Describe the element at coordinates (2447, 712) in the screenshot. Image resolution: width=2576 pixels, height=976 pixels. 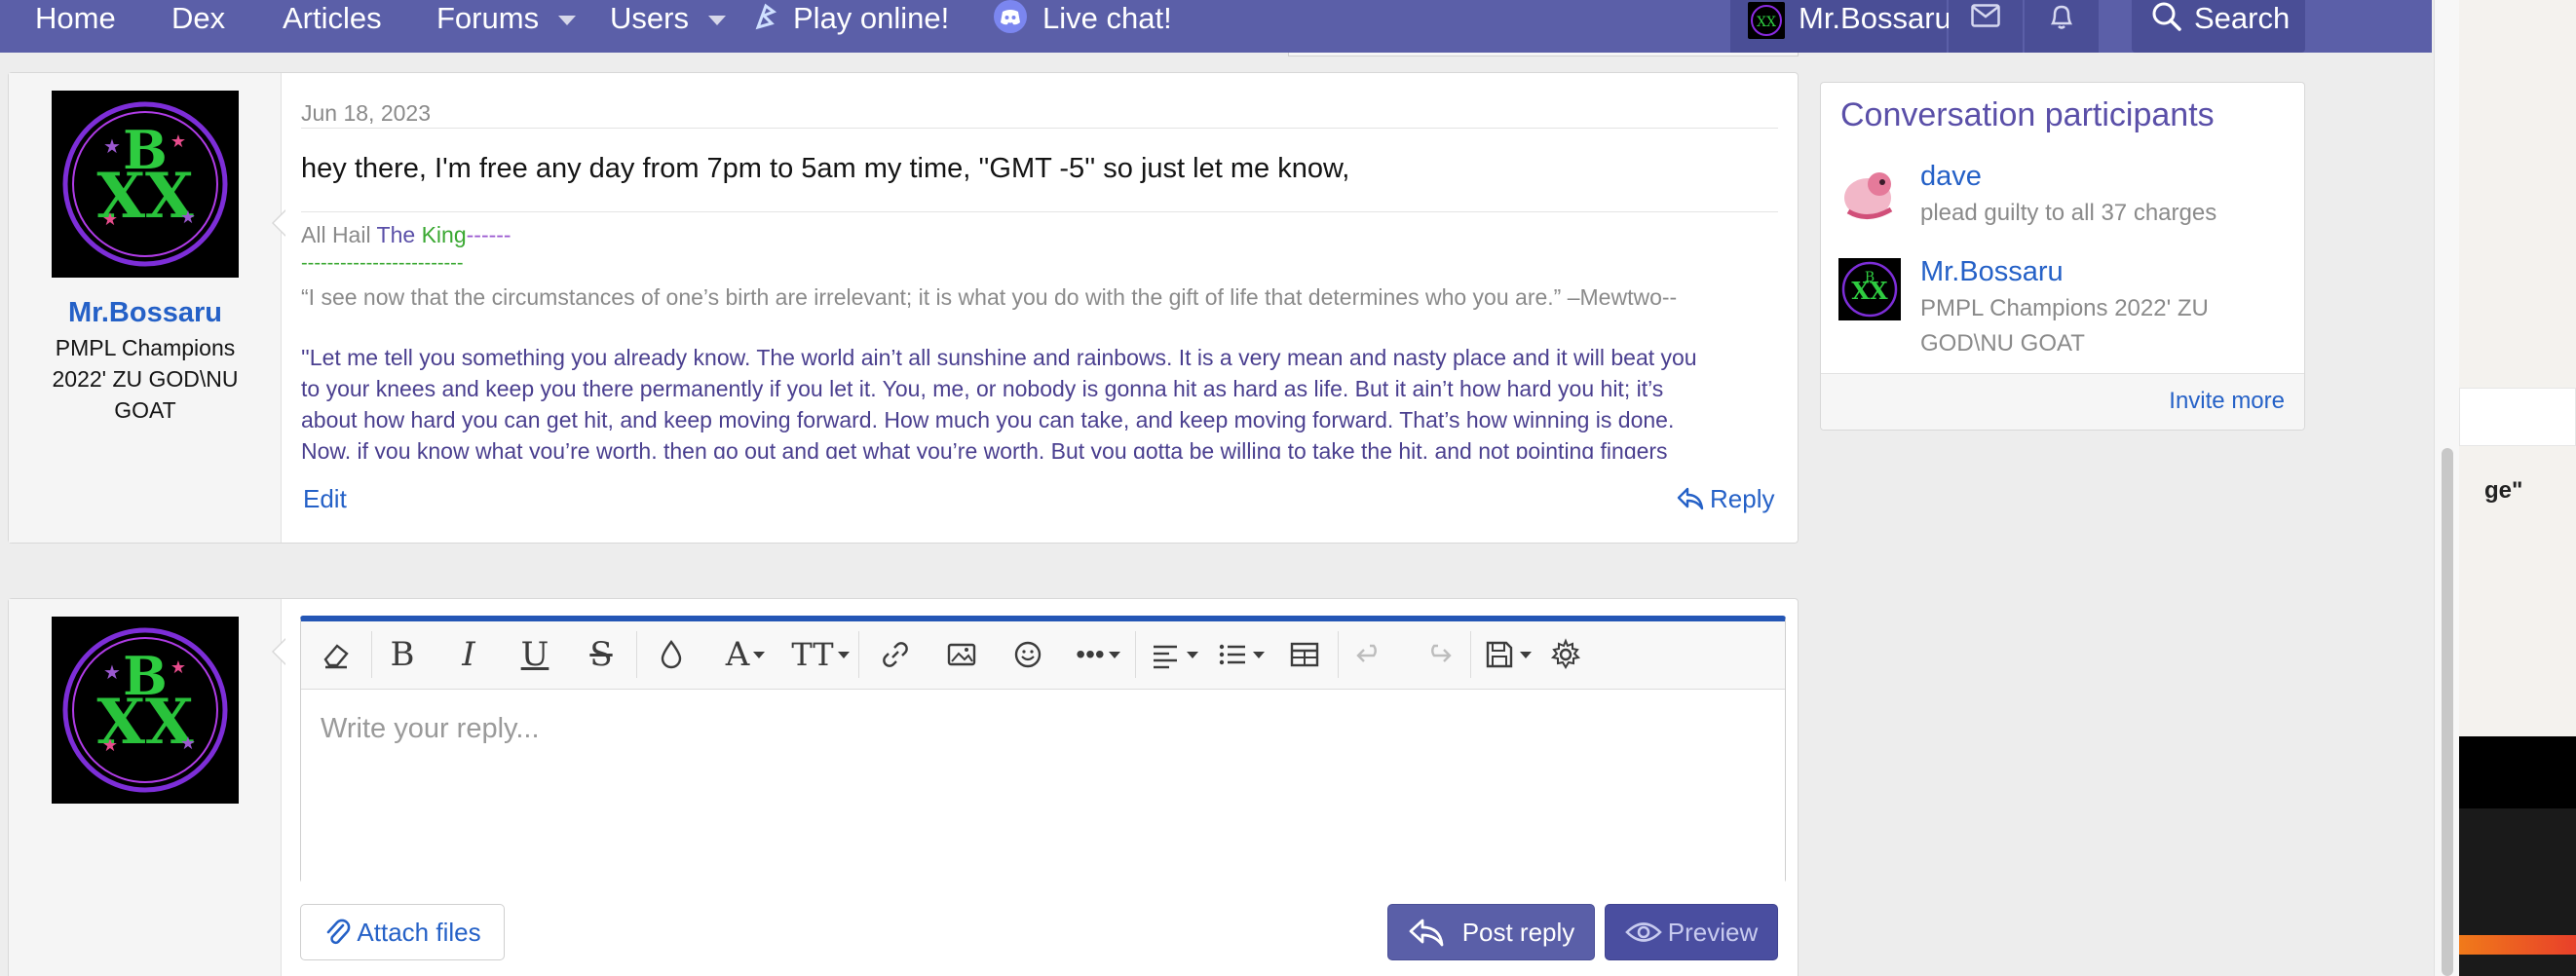
I see `scrollbar-thumb` at that location.